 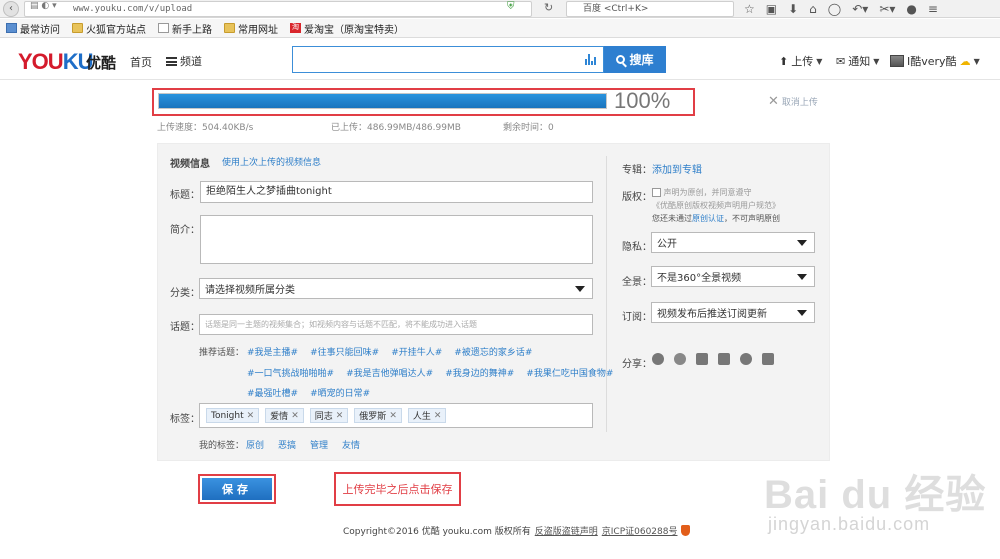 I want to click on anti-piracy-link: 反盗版盗链声明, so click(x=566, y=530).